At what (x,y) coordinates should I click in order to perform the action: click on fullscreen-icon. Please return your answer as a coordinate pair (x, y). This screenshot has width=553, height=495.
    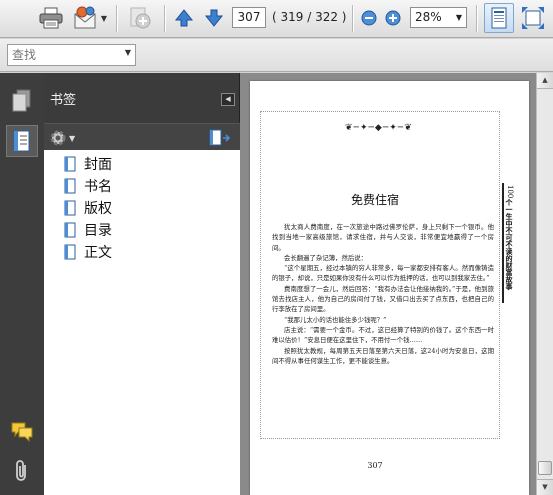
    Looking at the image, I should click on (533, 18).